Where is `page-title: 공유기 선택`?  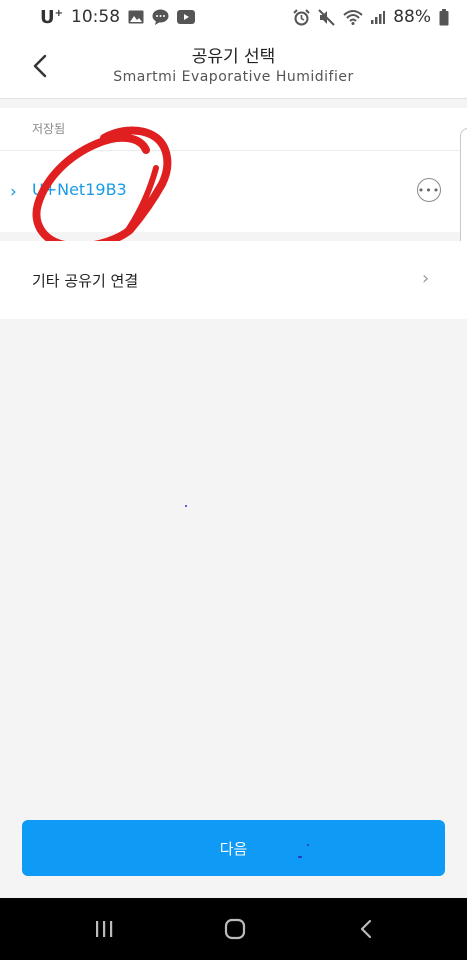
page-title: 공유기 선택 is located at coordinates (233, 57).